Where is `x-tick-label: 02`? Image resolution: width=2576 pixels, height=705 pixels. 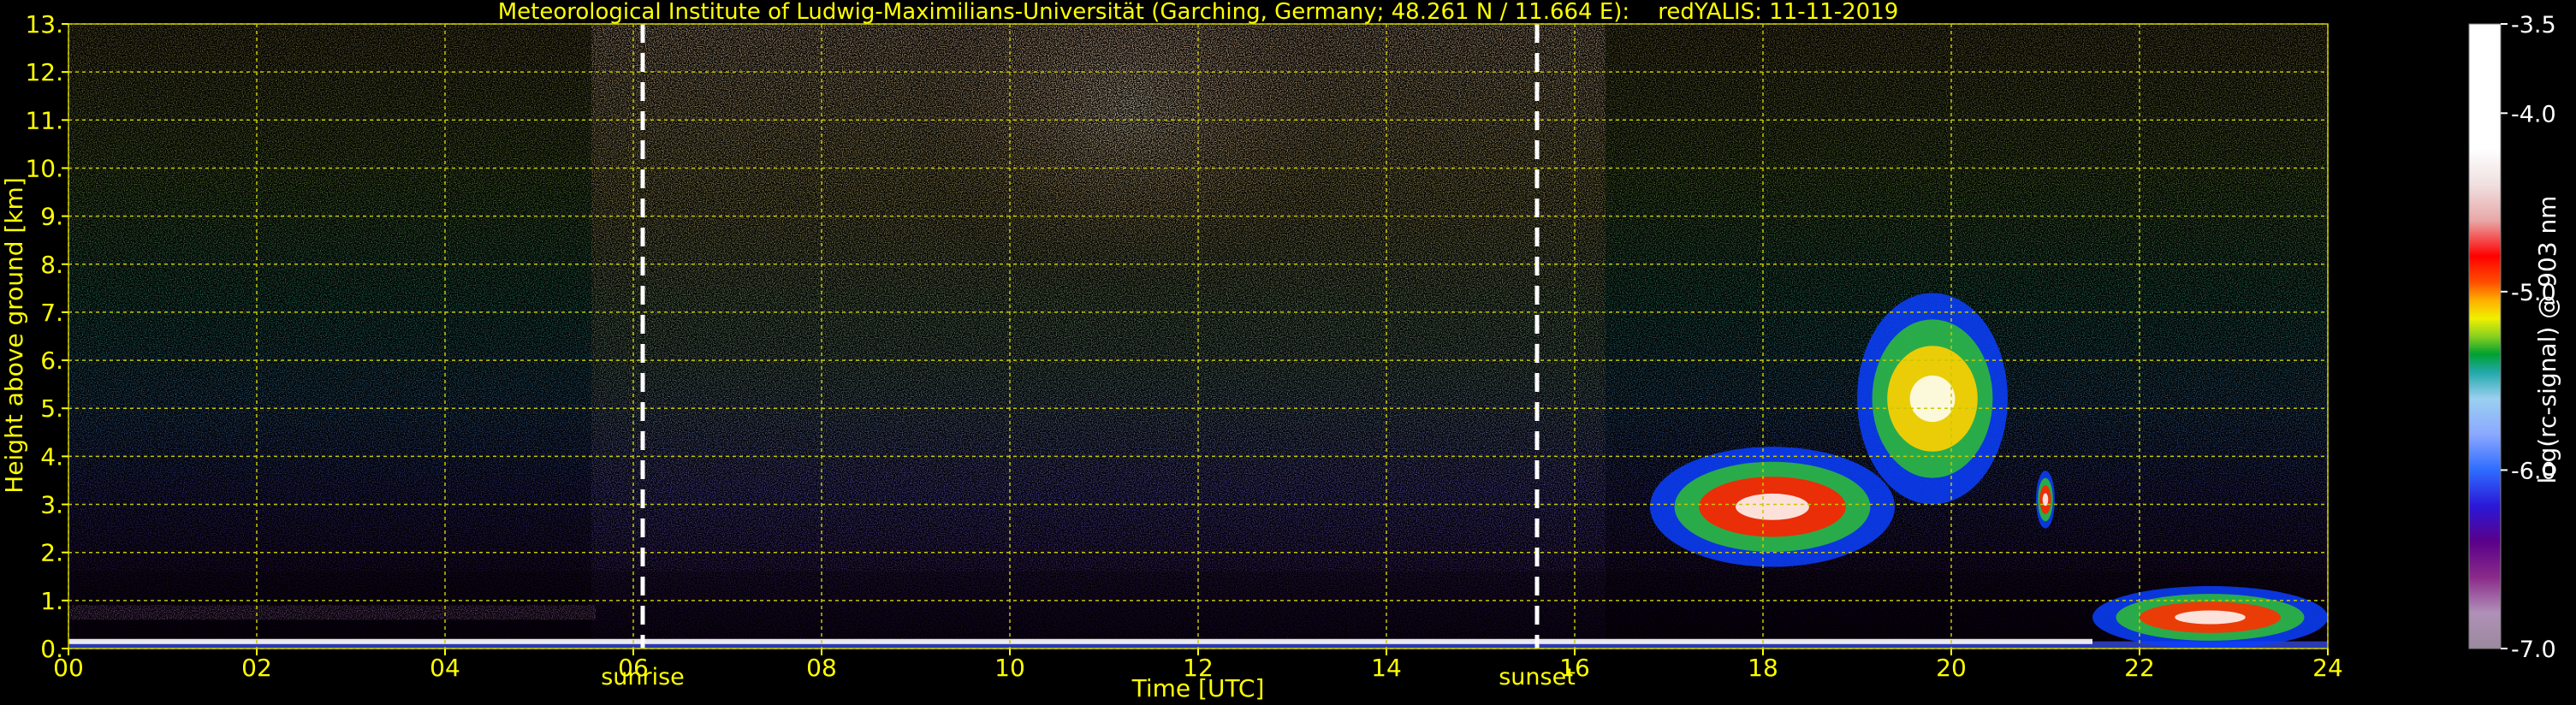 x-tick-label: 02 is located at coordinates (256, 668).